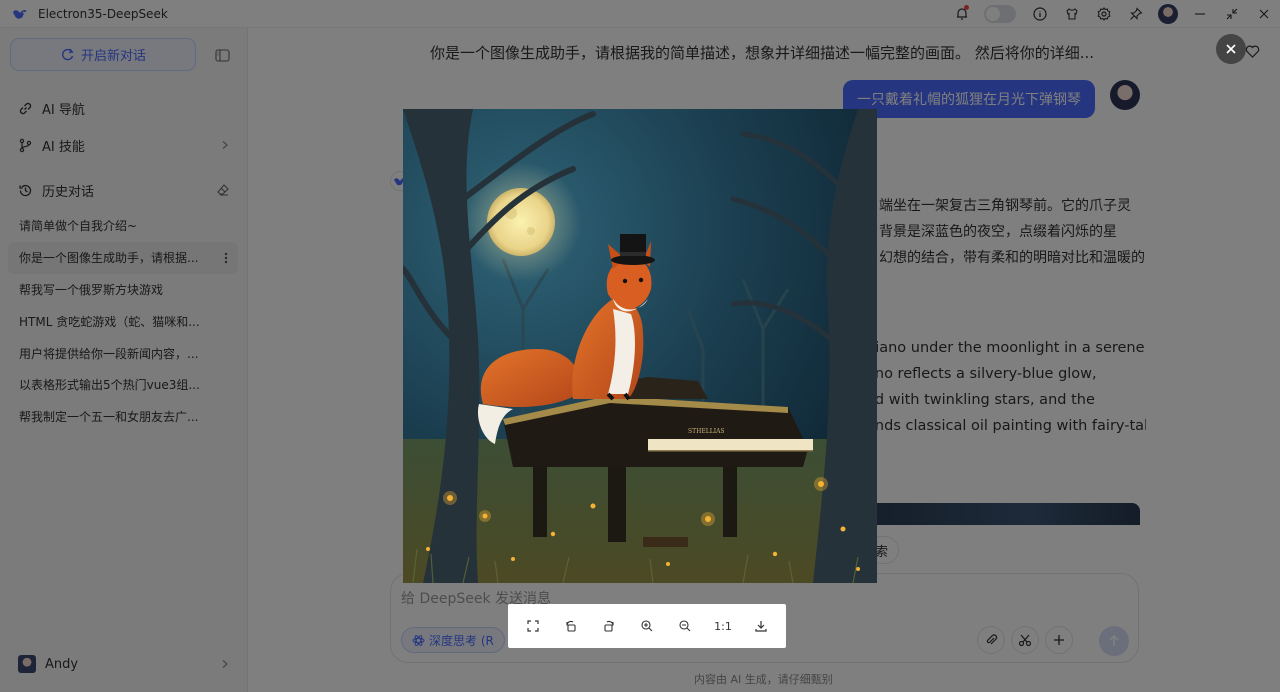  Describe the element at coordinates (685, 626) in the screenshot. I see `zoom-out-icon` at that location.